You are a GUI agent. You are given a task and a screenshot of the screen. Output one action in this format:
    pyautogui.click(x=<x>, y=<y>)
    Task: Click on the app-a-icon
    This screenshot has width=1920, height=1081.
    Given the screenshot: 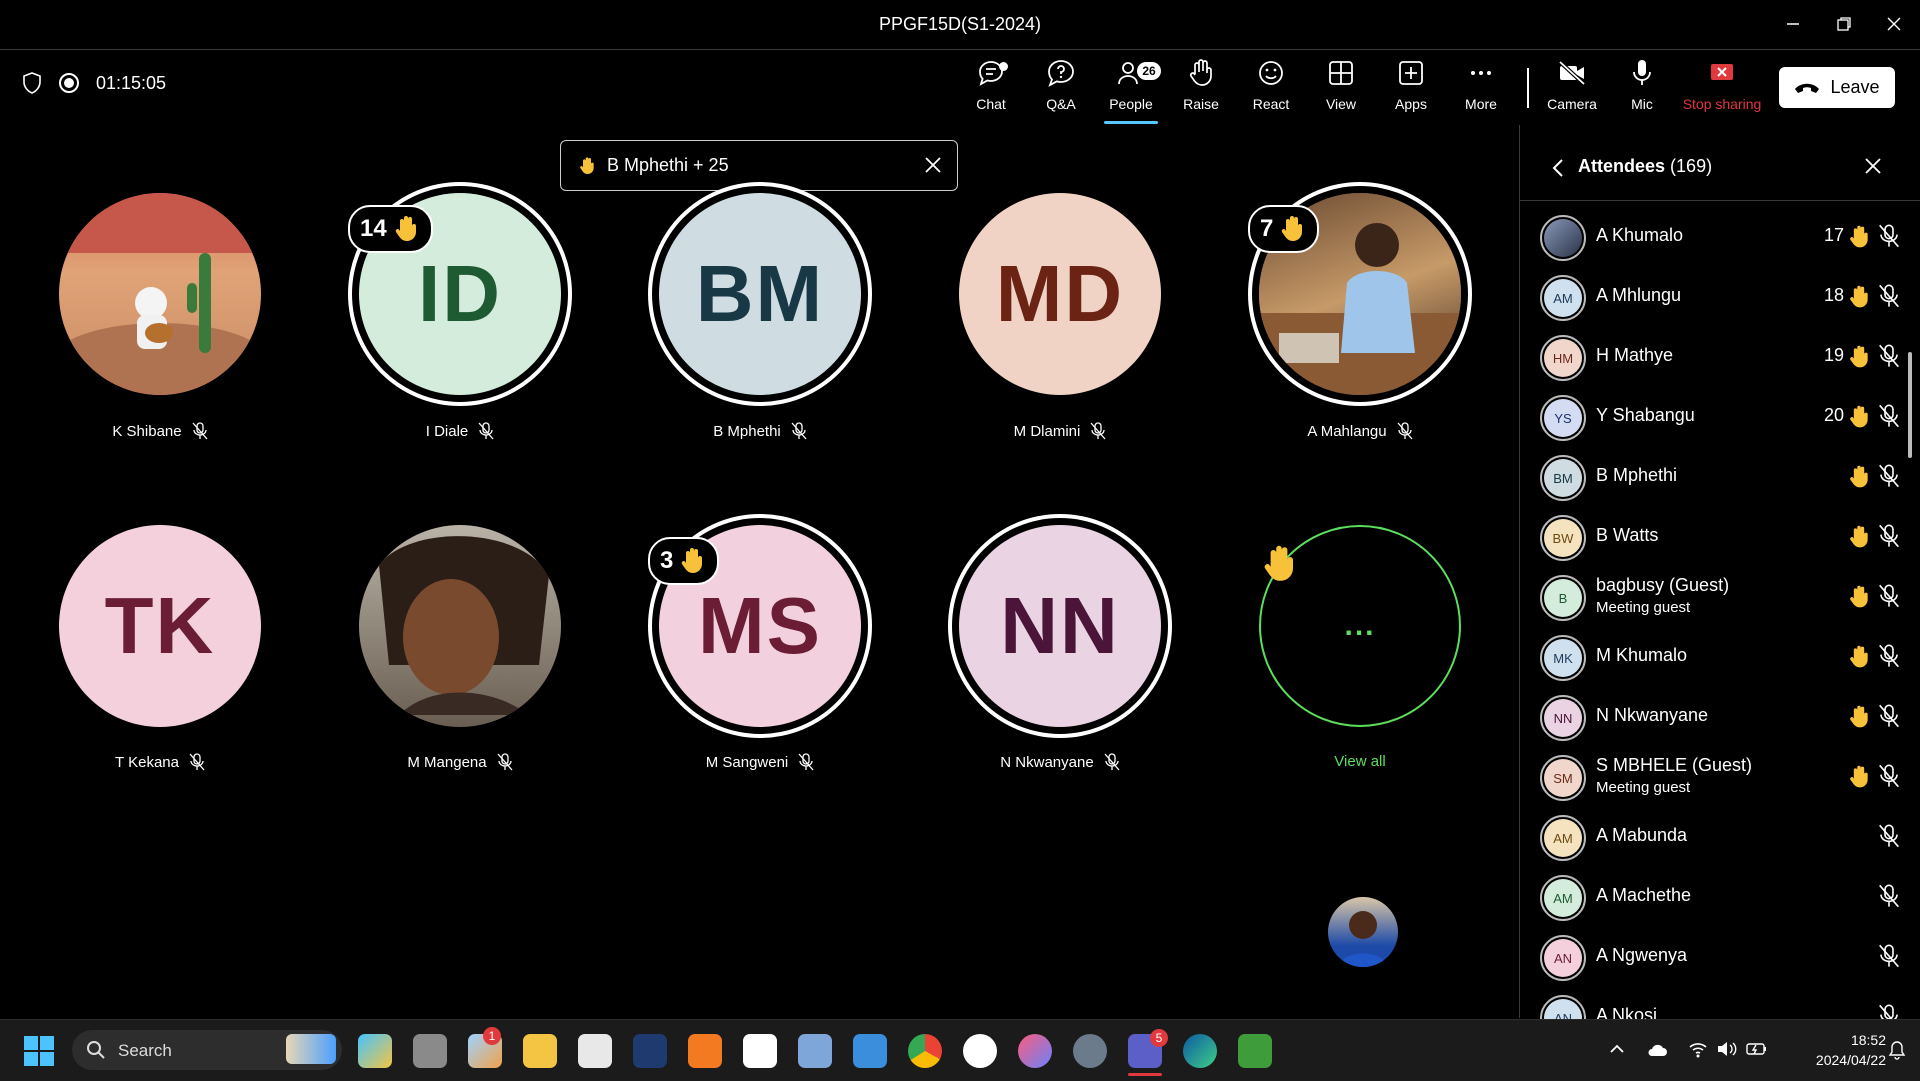 What is the action you would take?
    pyautogui.click(x=980, y=1051)
    